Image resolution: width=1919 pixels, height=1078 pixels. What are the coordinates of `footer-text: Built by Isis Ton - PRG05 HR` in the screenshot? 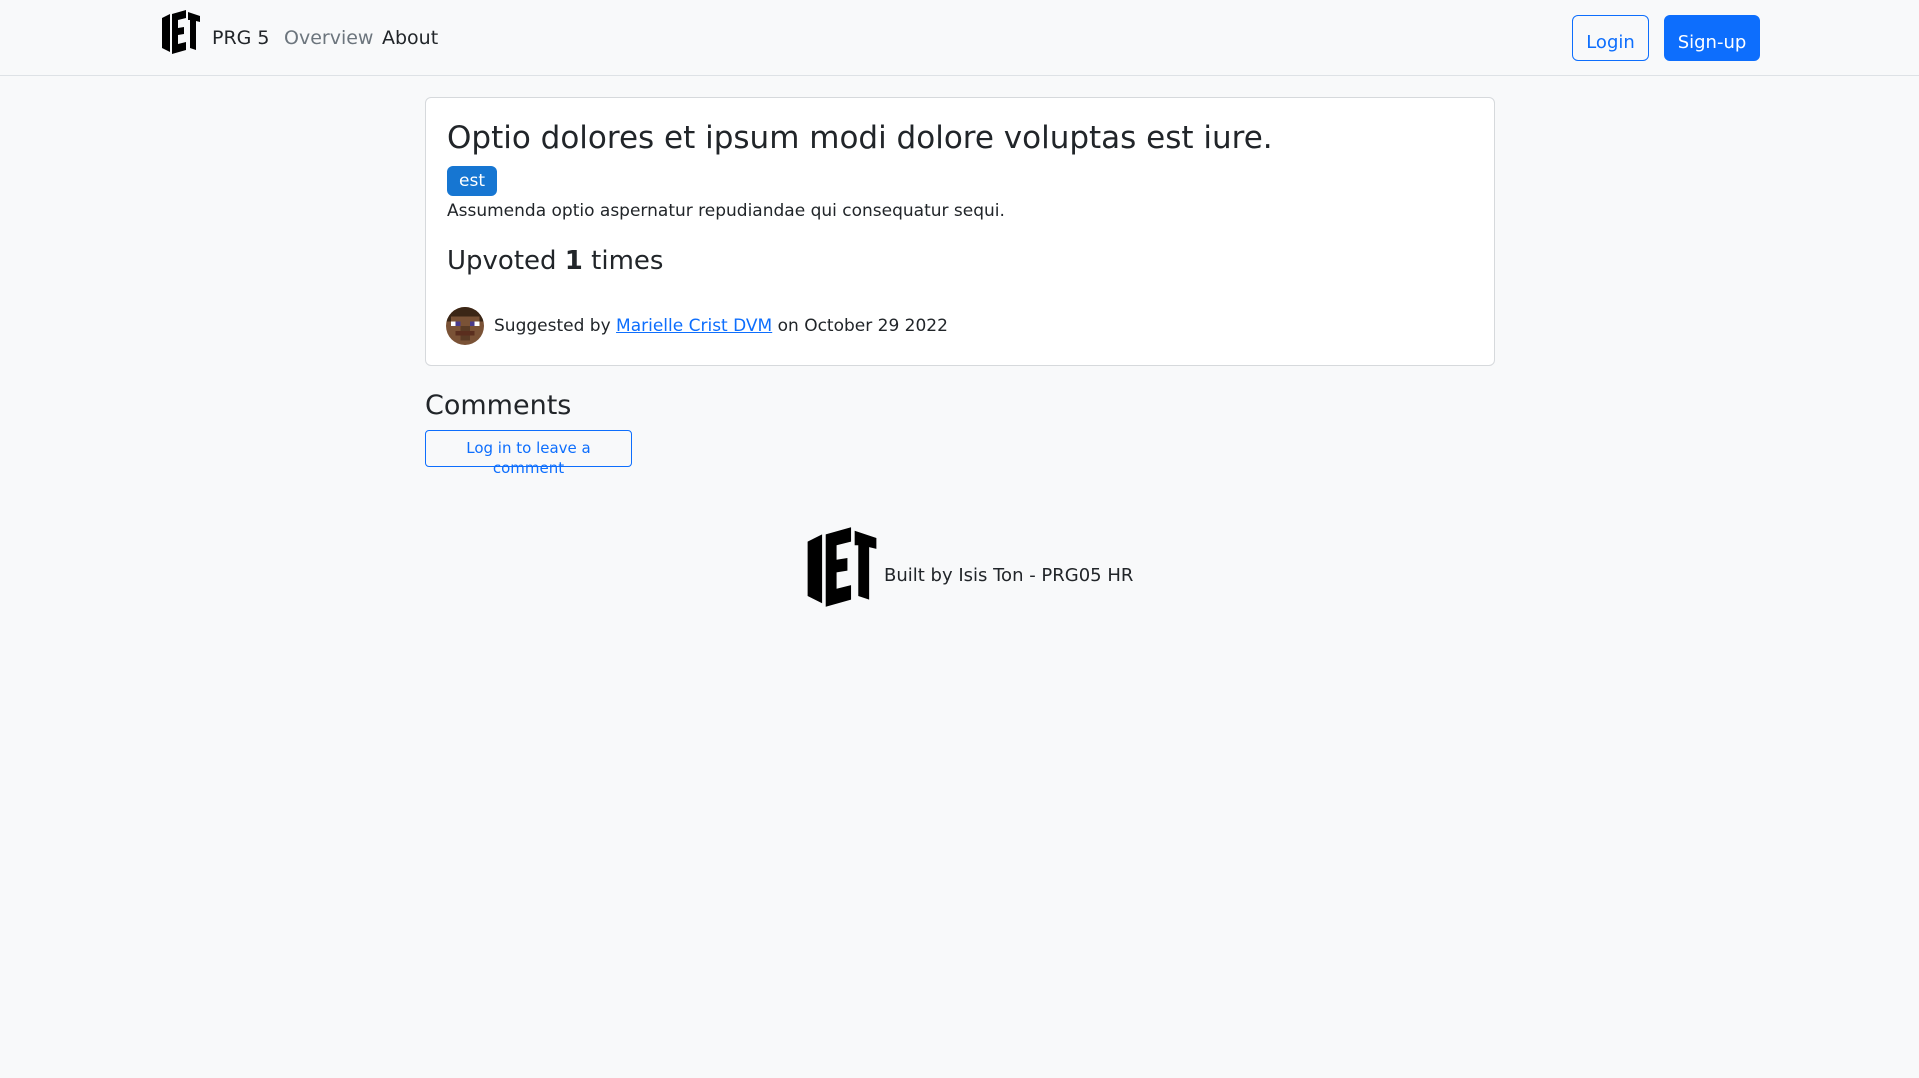 It's located at (1009, 575).